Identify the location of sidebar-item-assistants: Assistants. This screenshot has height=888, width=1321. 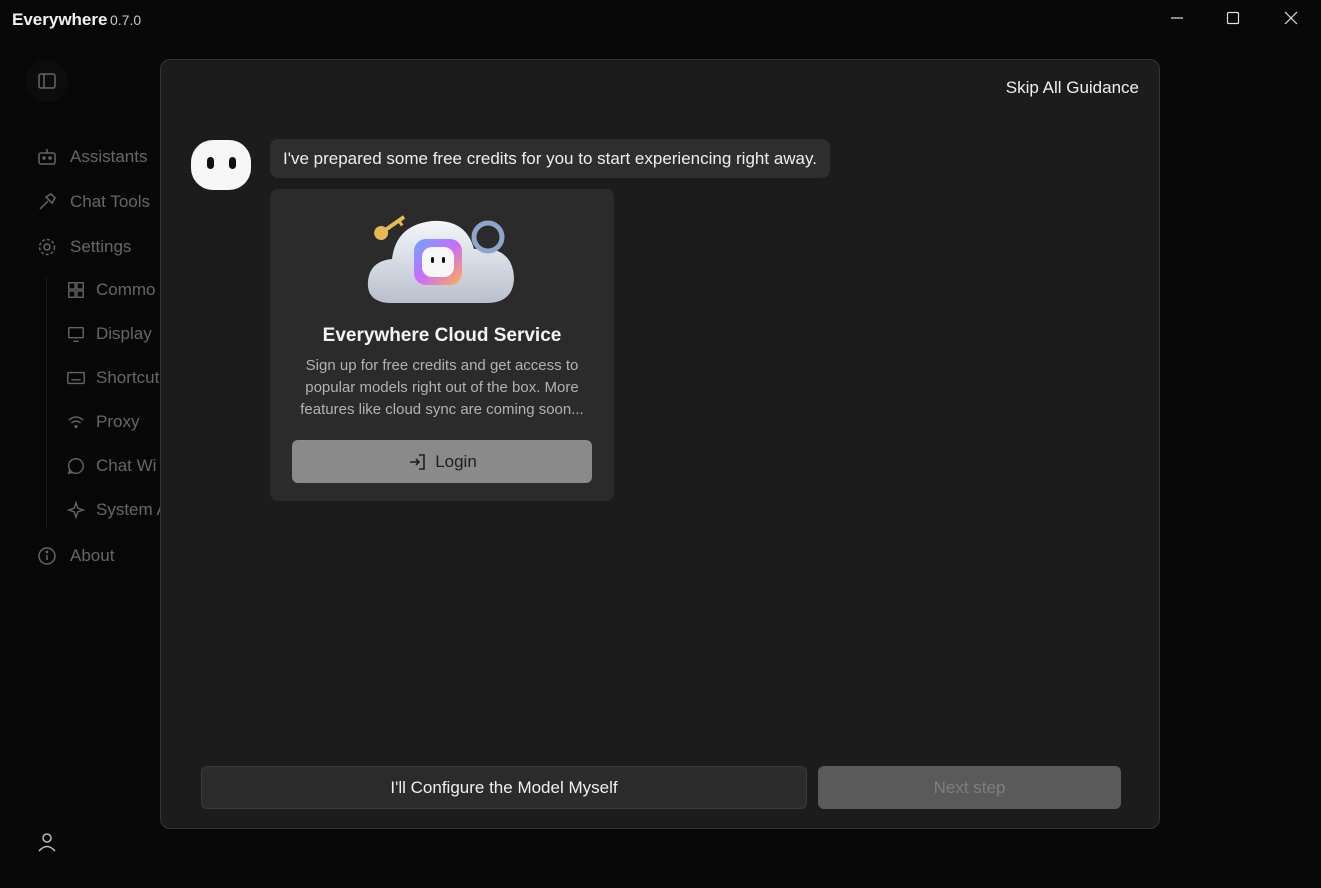
(91, 157).